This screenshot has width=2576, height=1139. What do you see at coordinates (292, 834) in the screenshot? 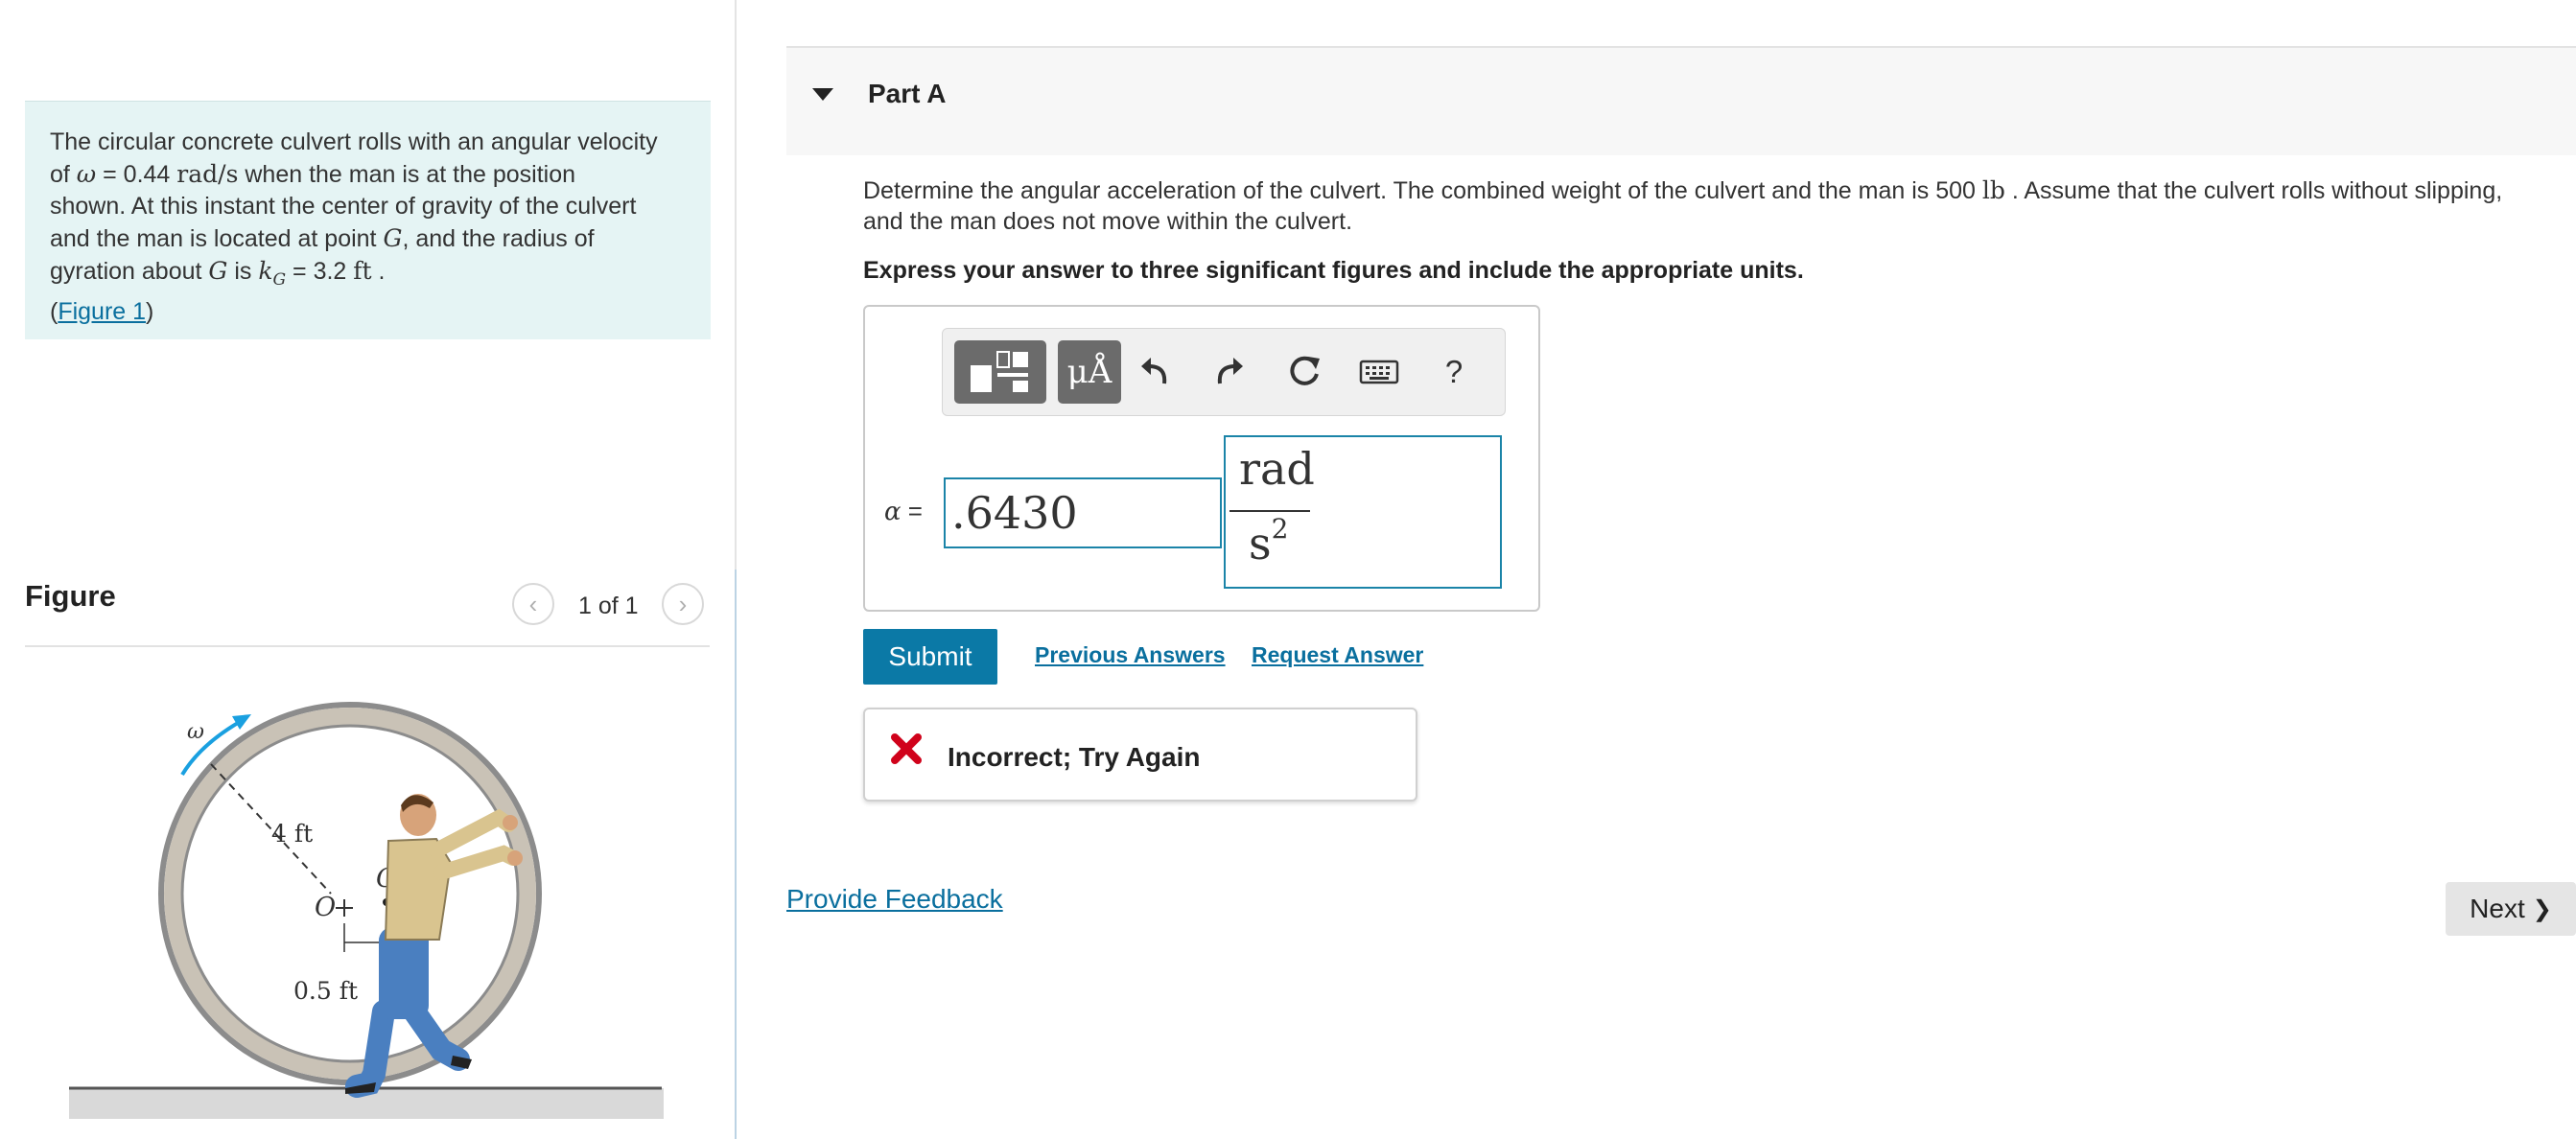
I see `radius-label: 4 ft` at bounding box center [292, 834].